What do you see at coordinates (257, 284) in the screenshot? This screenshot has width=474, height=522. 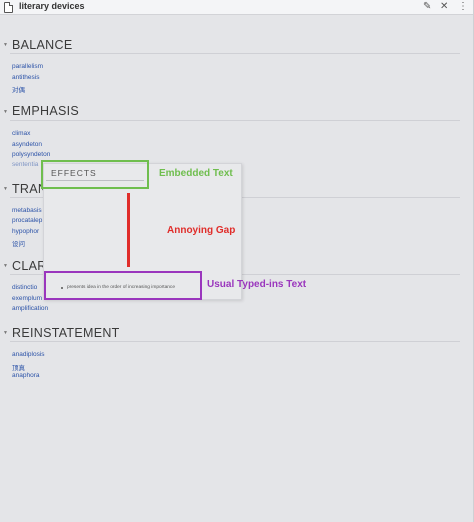 I see `typed-text-annotation: Usual Typed-ins Text` at bounding box center [257, 284].